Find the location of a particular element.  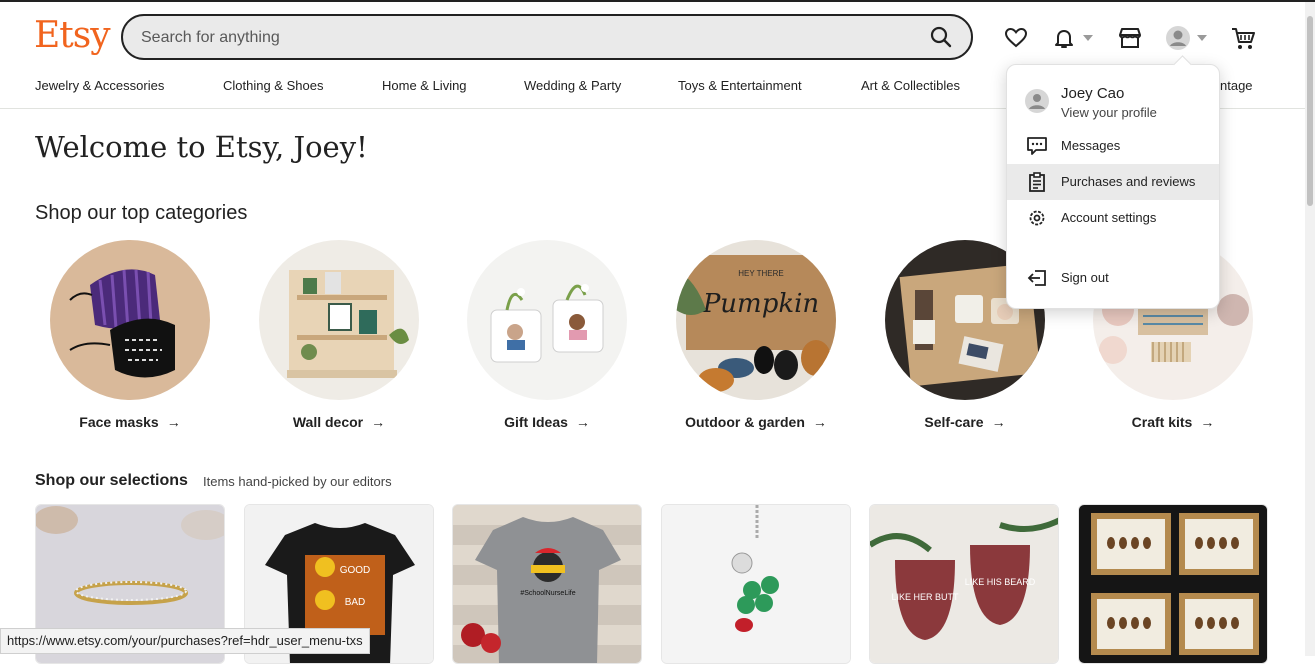

nav-clothing-shoes: Clothing & Shoes is located at coordinates (273, 85).